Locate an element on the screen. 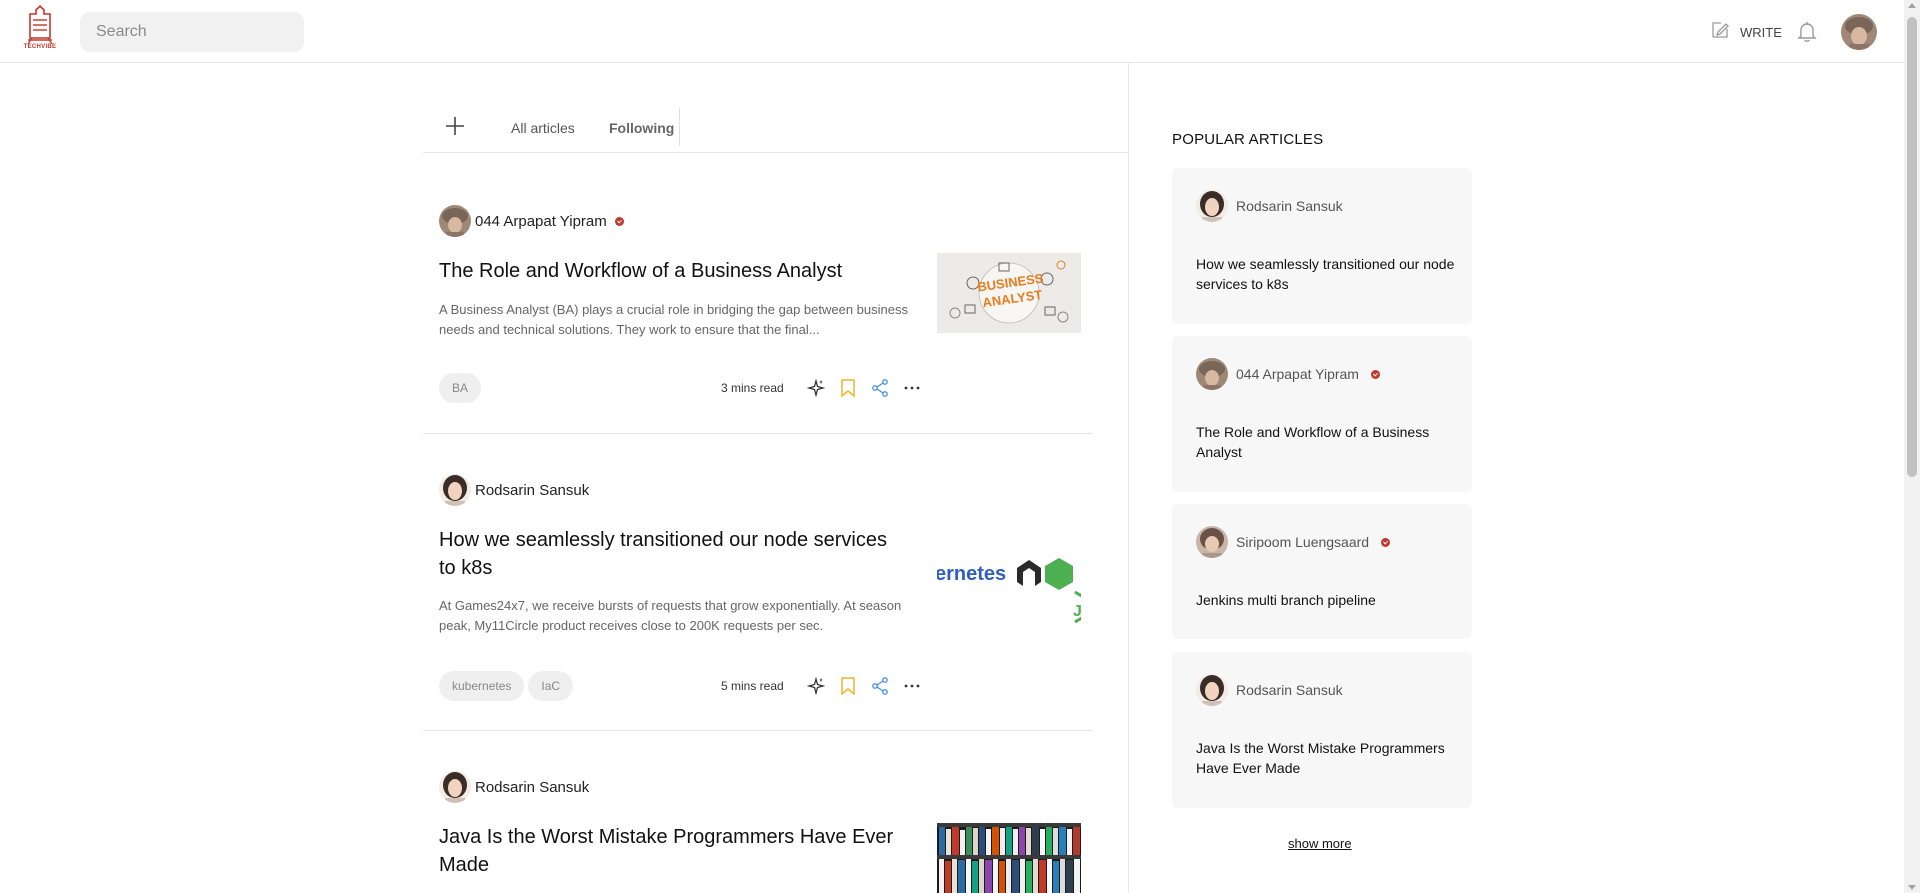  popular-author: 044 Arpapat Yipram is located at coordinates (1288, 374).